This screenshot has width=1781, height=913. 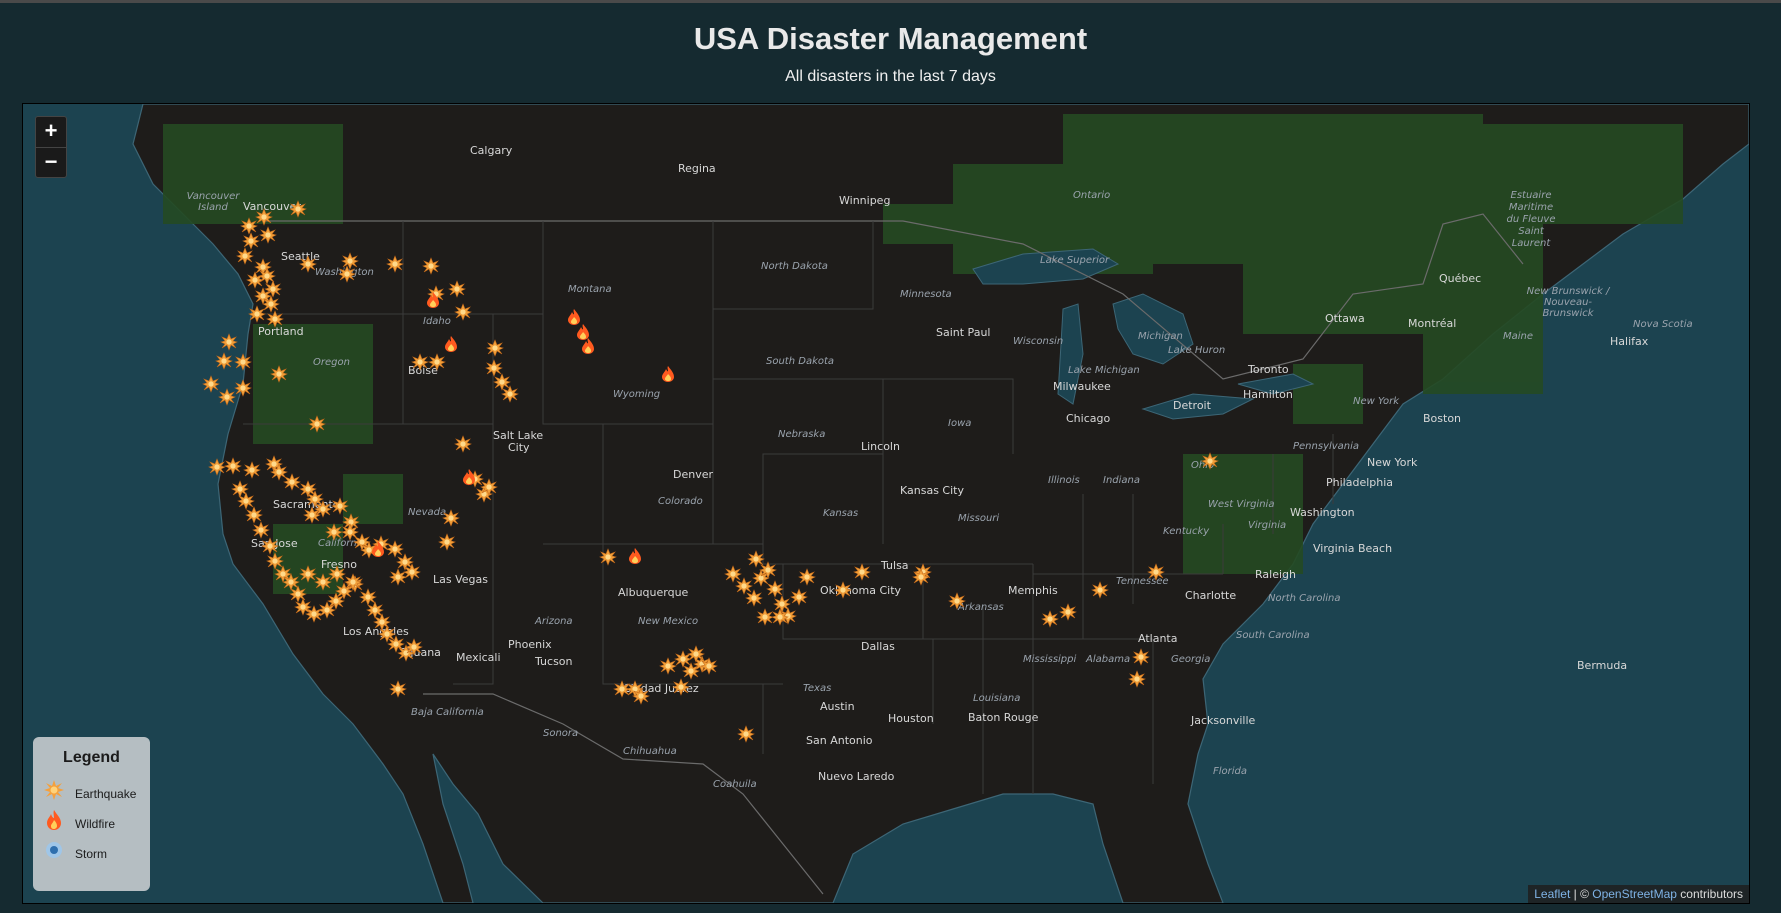 I want to click on svg-text: Wyoming, so click(x=636, y=394).